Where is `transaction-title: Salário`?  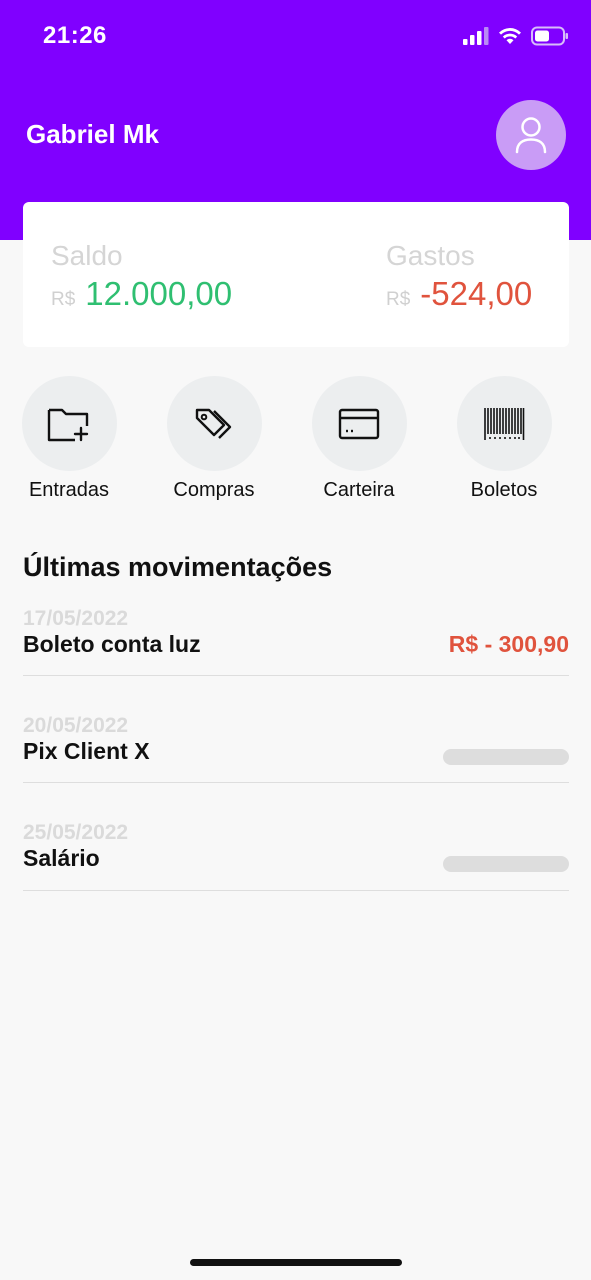 transaction-title: Salário is located at coordinates (61, 858).